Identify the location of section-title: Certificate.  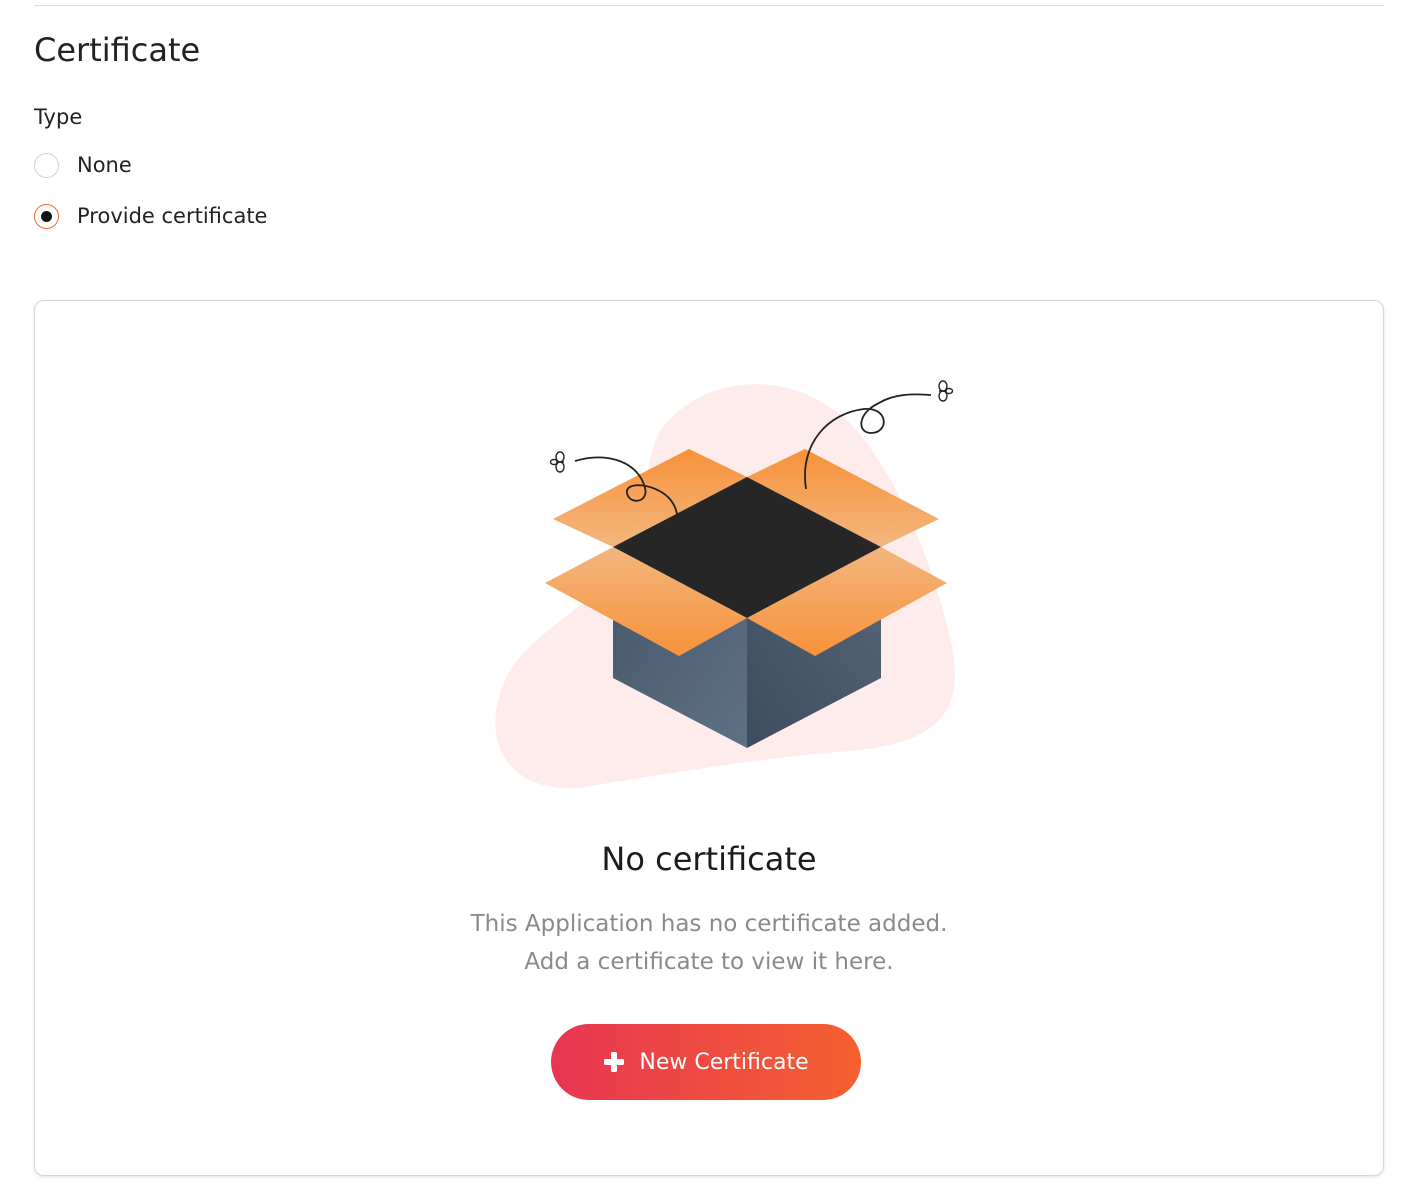
(117, 50).